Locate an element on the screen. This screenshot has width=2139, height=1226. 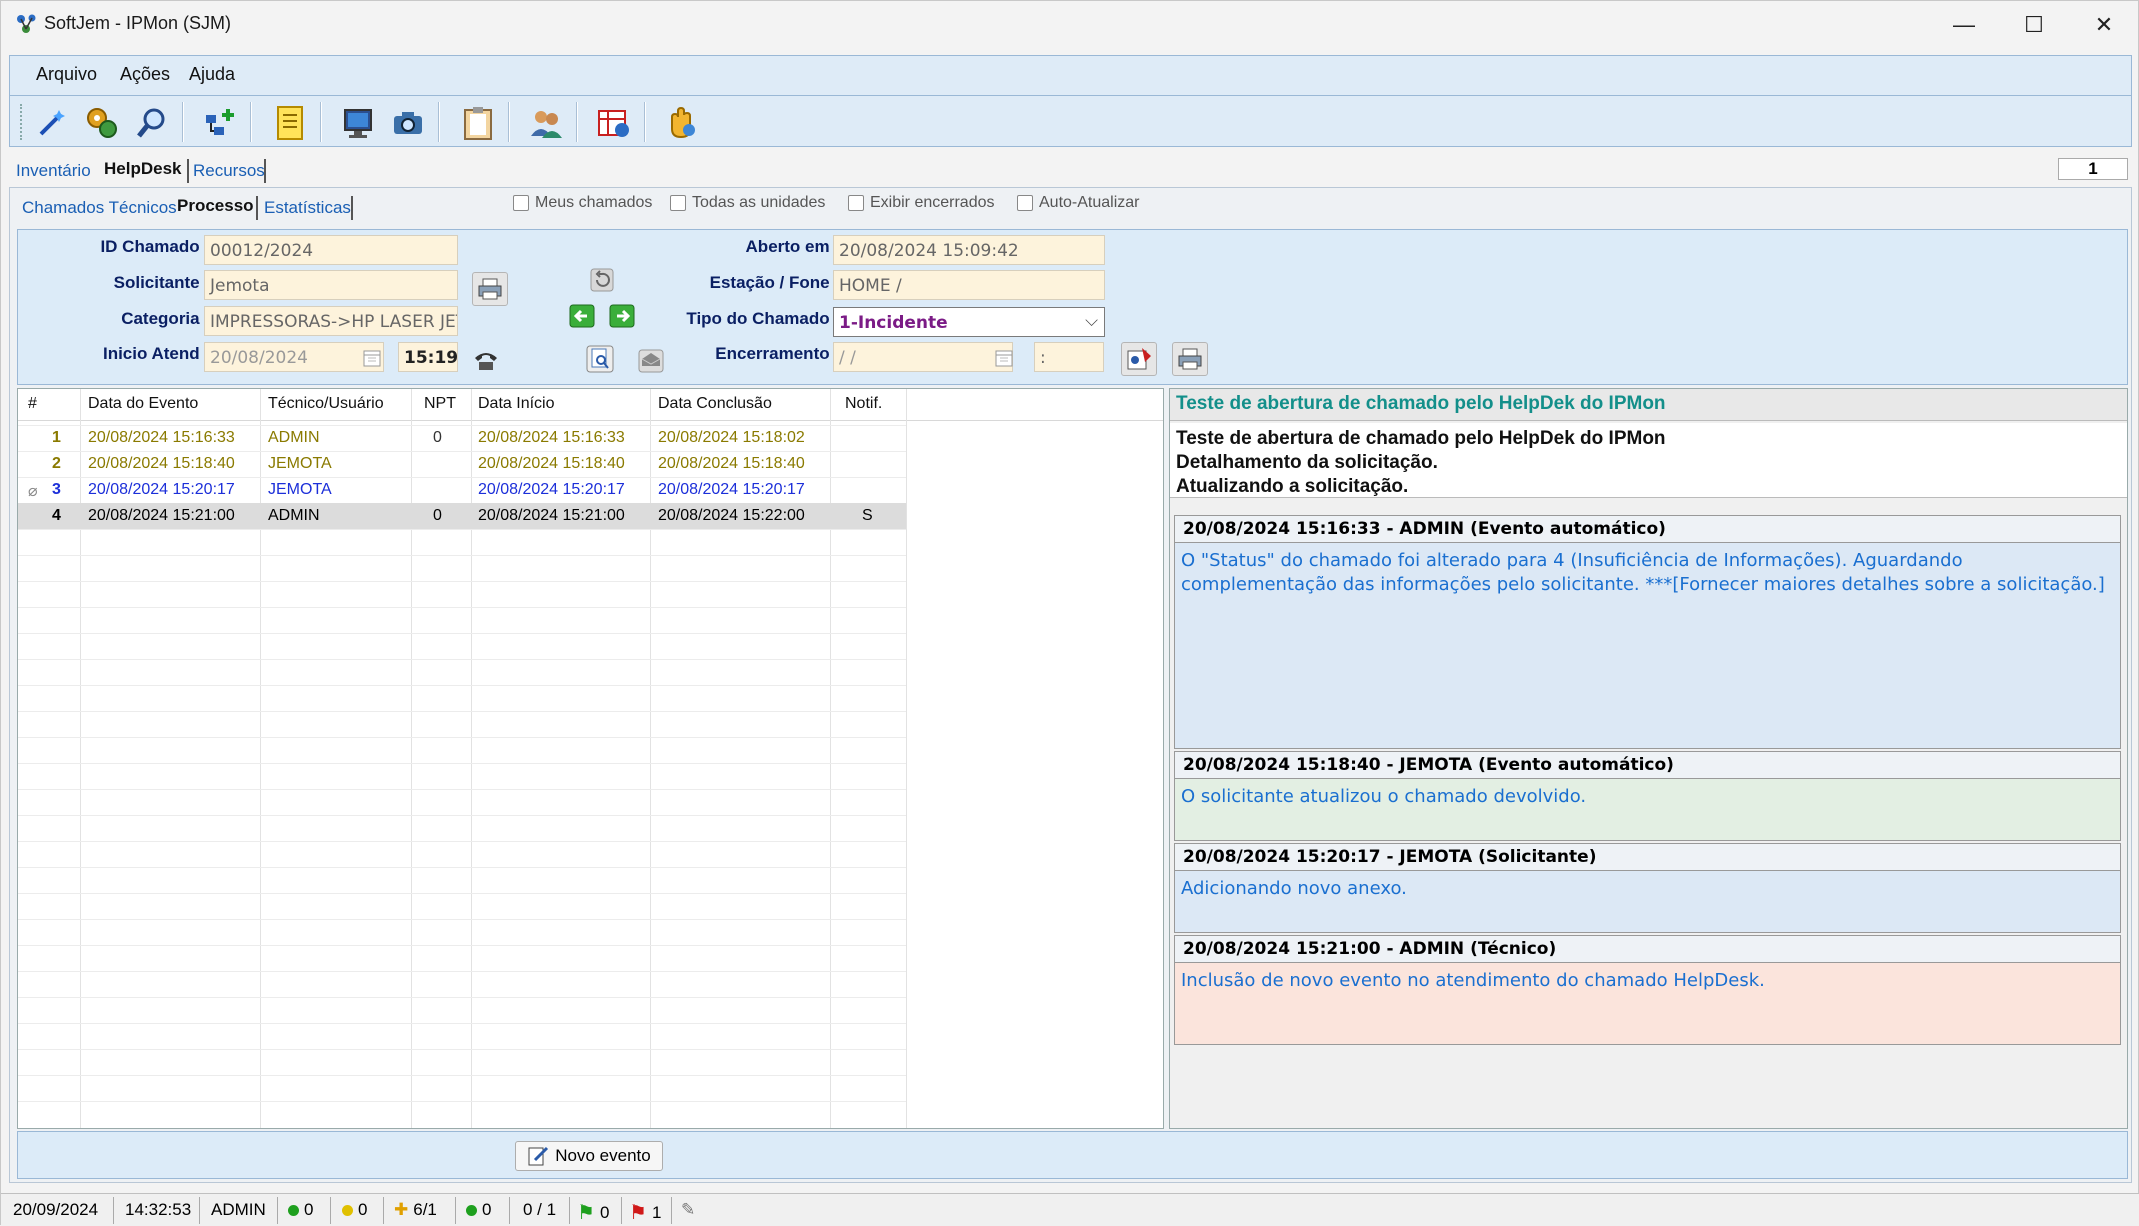
encerramento-date-field: / / is located at coordinates (923, 357).